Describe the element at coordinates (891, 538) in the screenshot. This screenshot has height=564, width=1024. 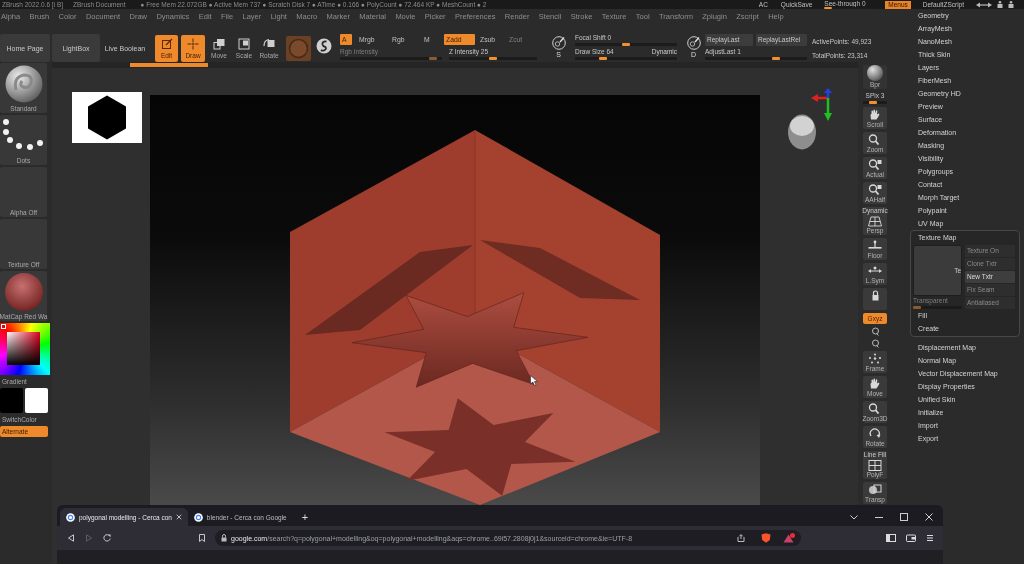
I see `sidebar-icon` at that location.